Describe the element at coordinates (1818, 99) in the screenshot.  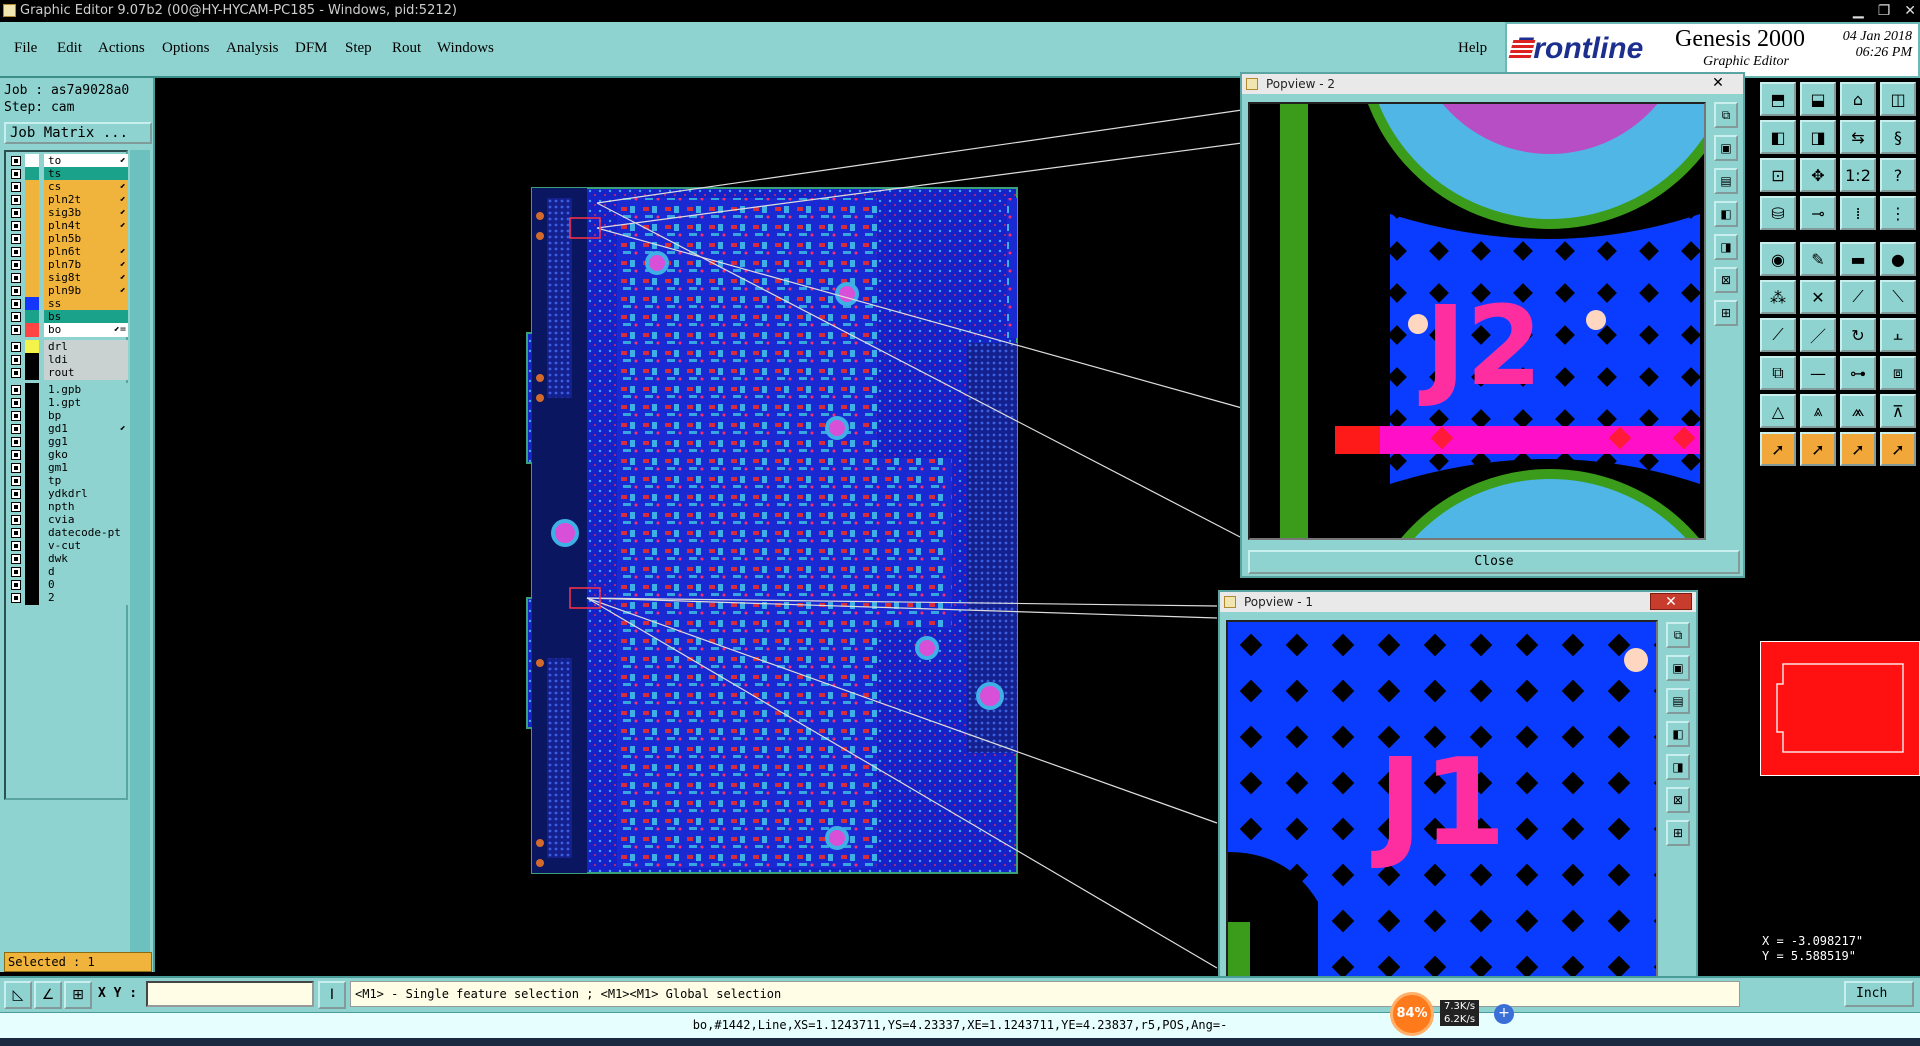
I see `tool-save-icon: ⬓` at that location.